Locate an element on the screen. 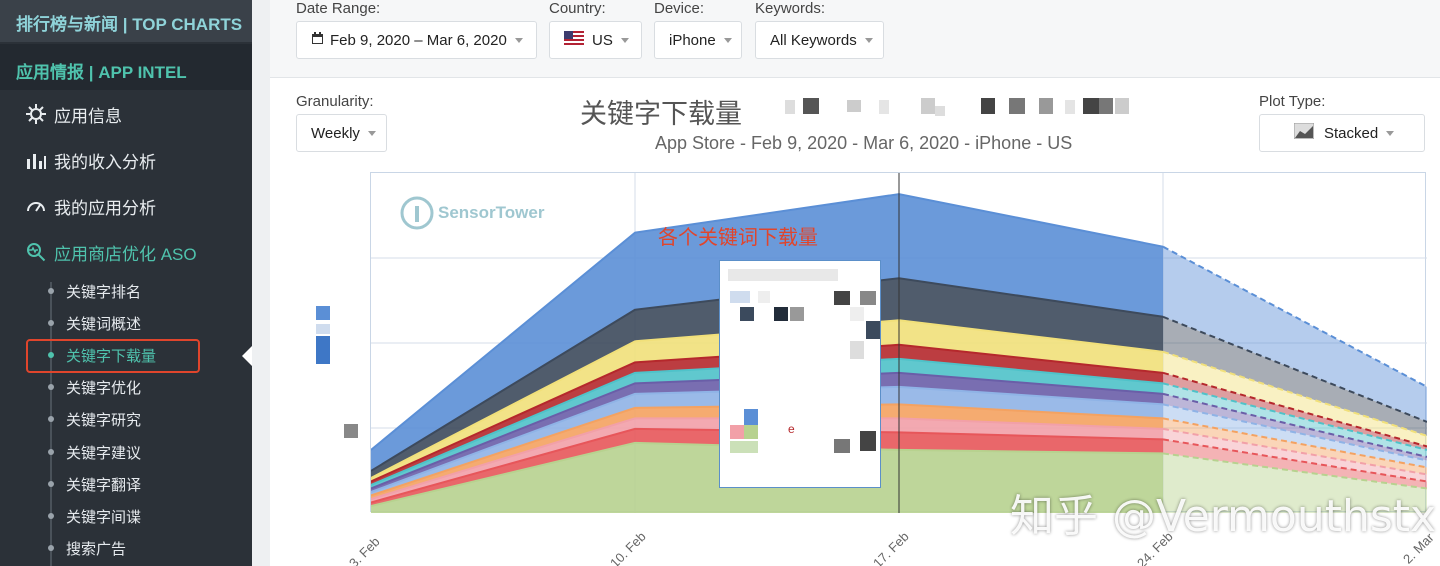  svg-text: e is located at coordinates (791, 429).